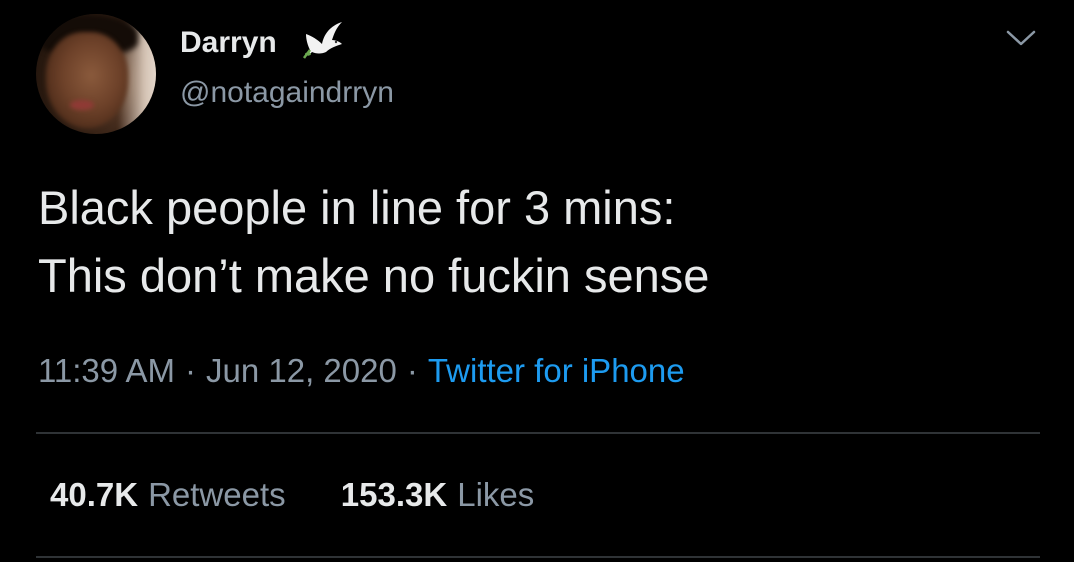 This screenshot has height=562, width=1074. I want to click on likes-count: 153.3K, so click(394, 494).